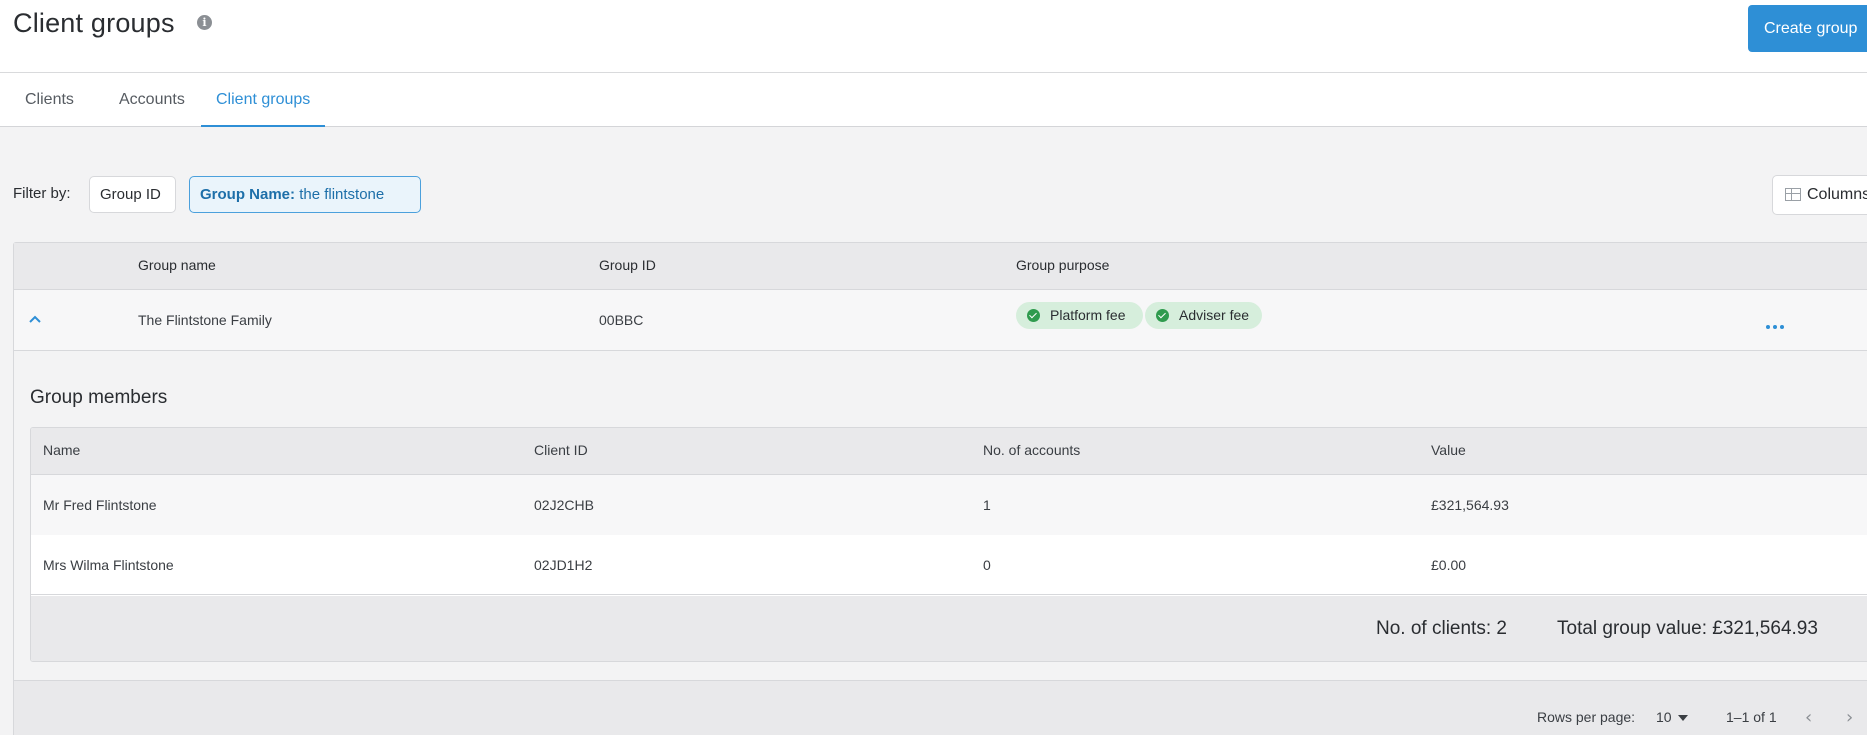  What do you see at coordinates (35, 319) in the screenshot?
I see `chevron-up-icon` at bounding box center [35, 319].